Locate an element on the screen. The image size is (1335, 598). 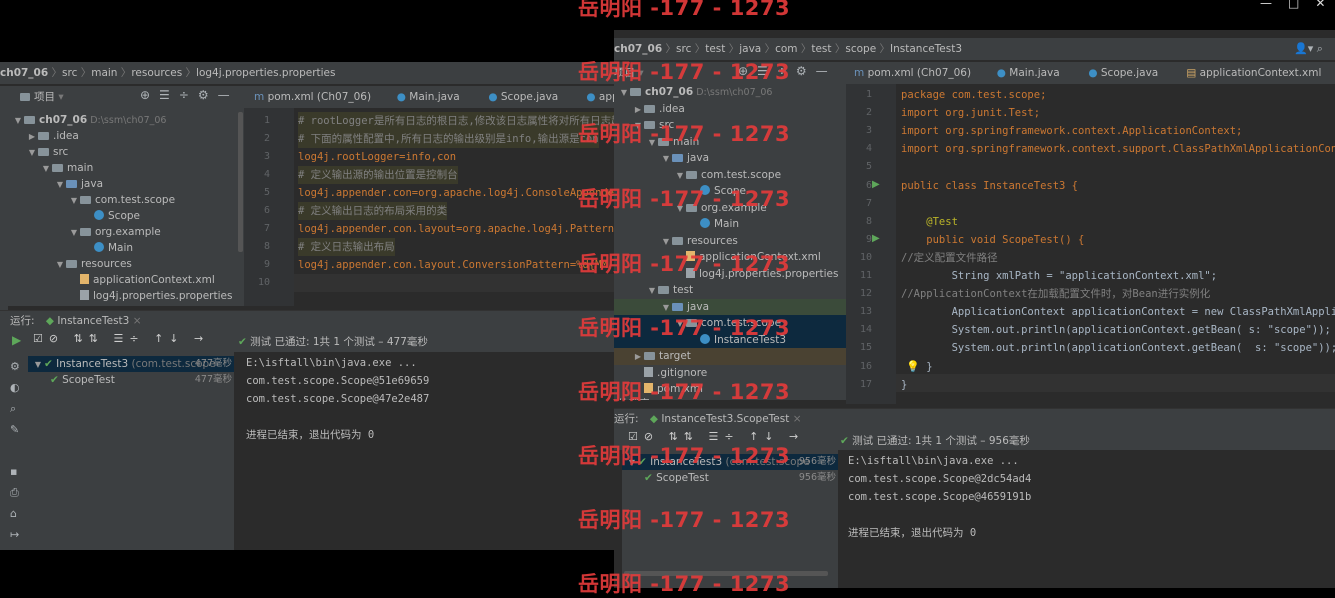
left-sidebar-strip is located at coordinates (4, 201).